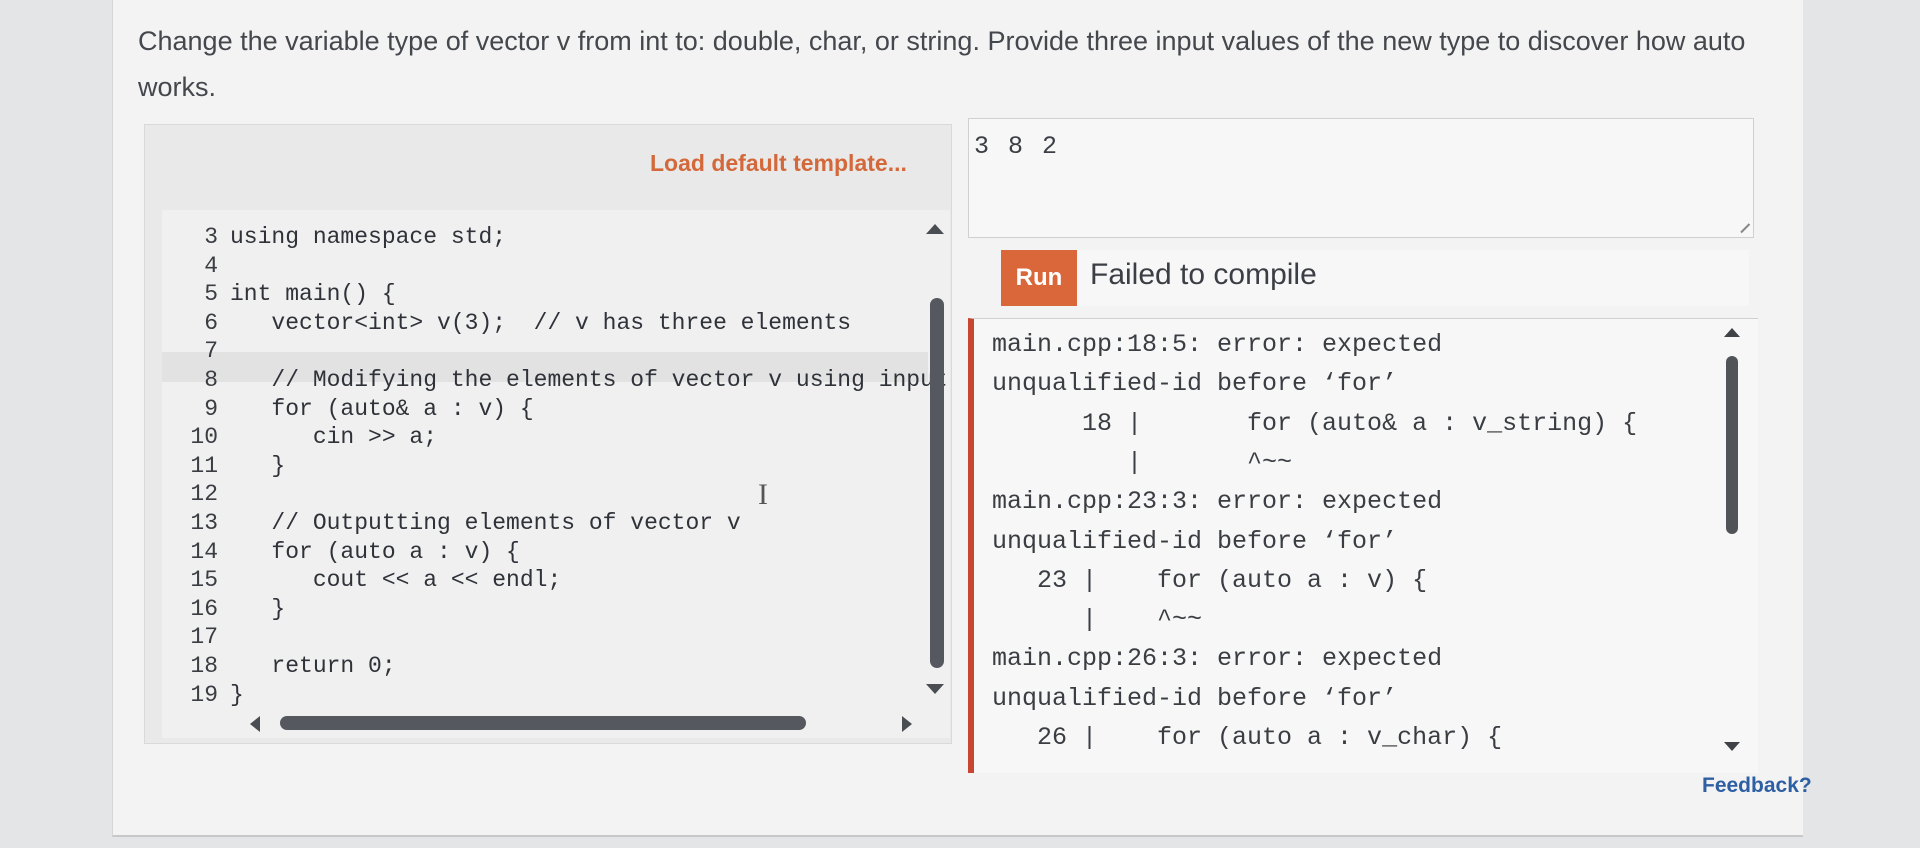 The image size is (1920, 848). Describe the element at coordinates (211, 322) in the screenshot. I see `line-number: 6` at that location.